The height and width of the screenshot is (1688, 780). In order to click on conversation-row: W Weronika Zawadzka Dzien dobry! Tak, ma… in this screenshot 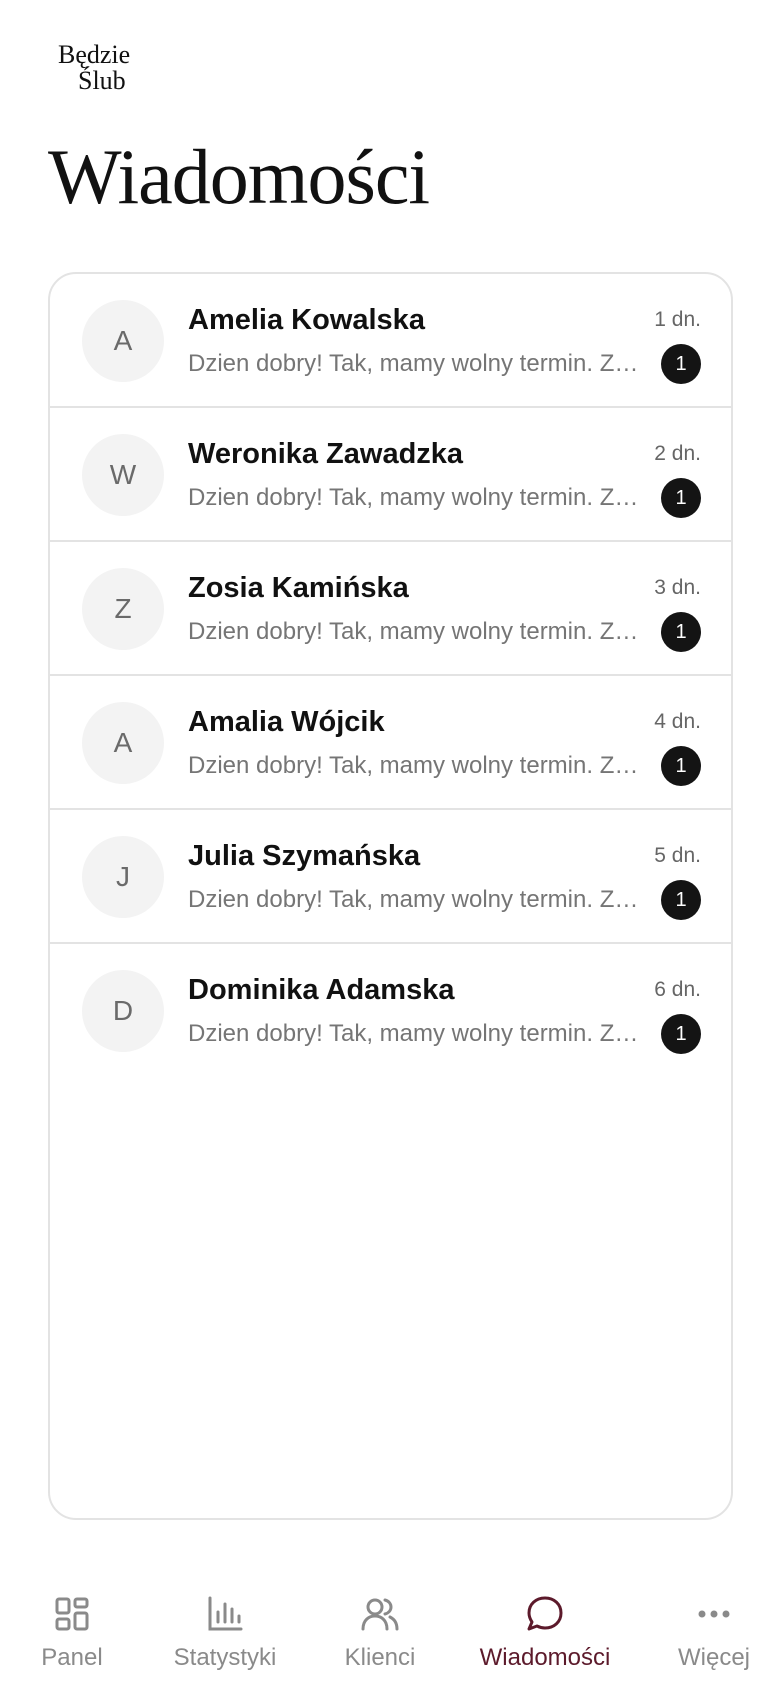, I will do `click(390, 475)`.